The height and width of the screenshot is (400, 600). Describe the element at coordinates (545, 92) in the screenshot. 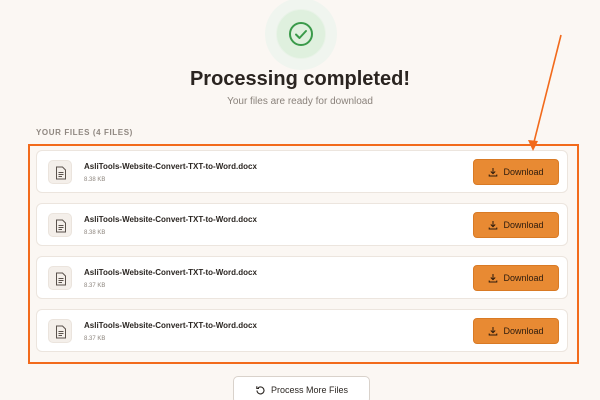

I see `annotation-arrow` at that location.